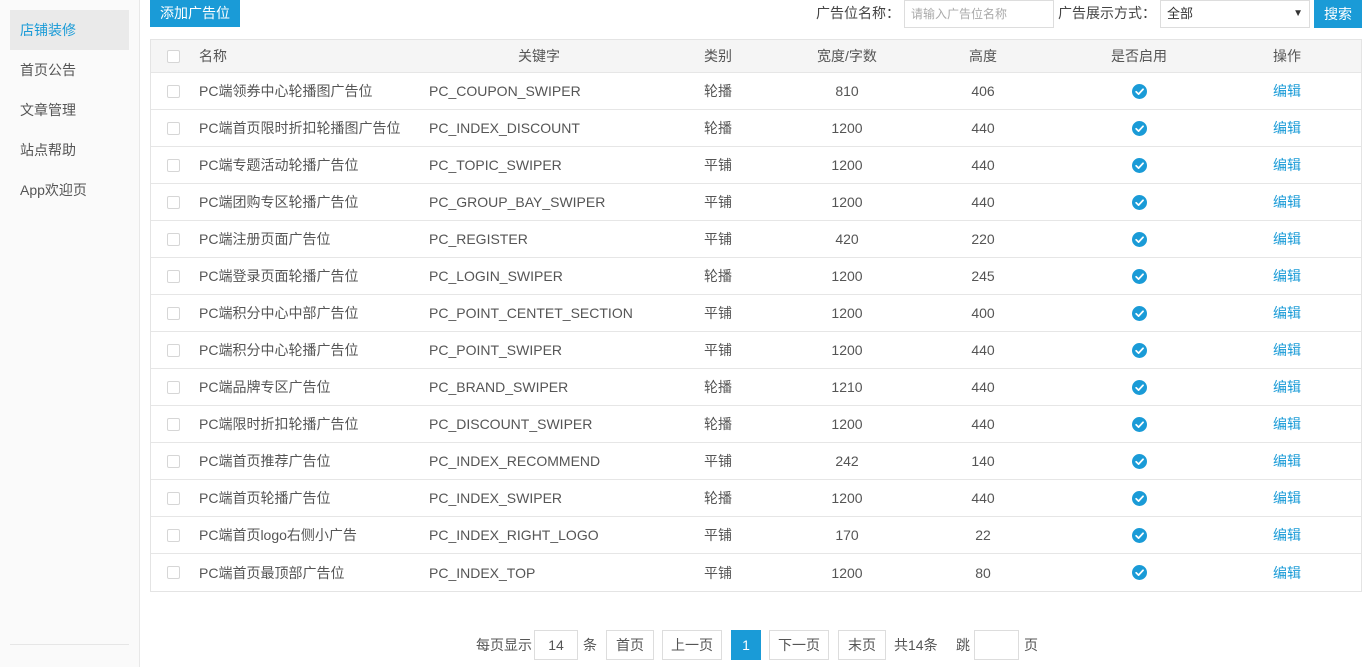 This screenshot has width=1366, height=667. Describe the element at coordinates (514, 535) in the screenshot. I see `row-key: PC_INDEX_RIGHT_LOGO` at that location.